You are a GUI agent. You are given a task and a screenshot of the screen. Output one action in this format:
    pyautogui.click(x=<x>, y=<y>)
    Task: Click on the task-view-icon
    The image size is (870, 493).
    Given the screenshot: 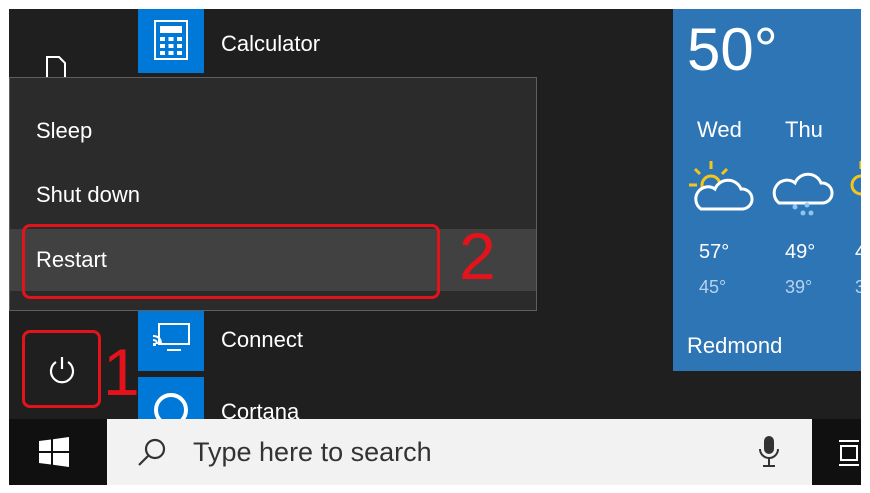 What is the action you would take?
    pyautogui.click(x=849, y=453)
    